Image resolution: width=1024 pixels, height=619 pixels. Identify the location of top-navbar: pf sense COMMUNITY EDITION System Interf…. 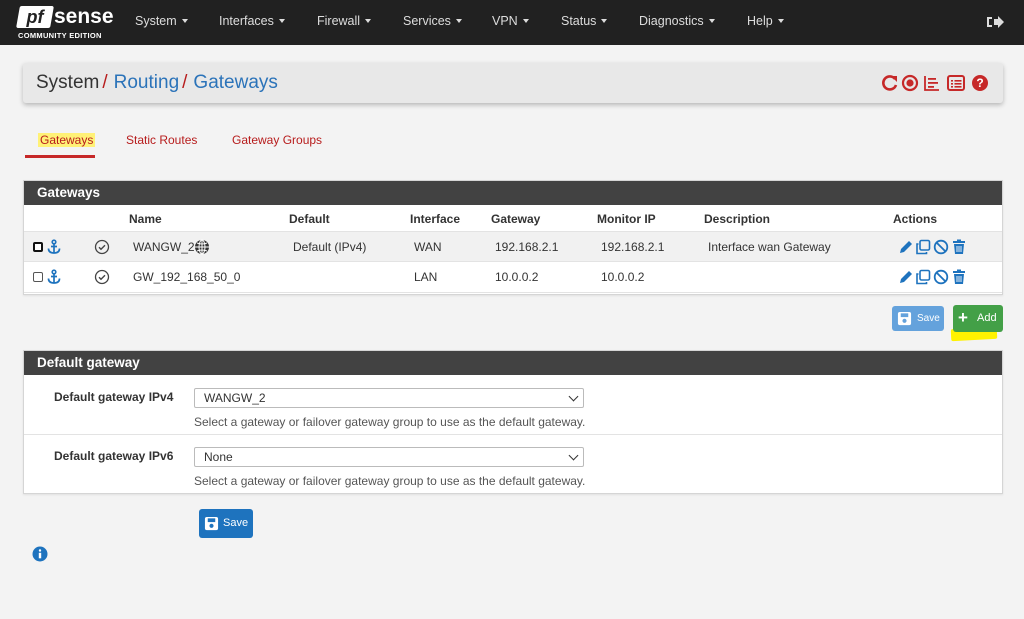
(512, 22).